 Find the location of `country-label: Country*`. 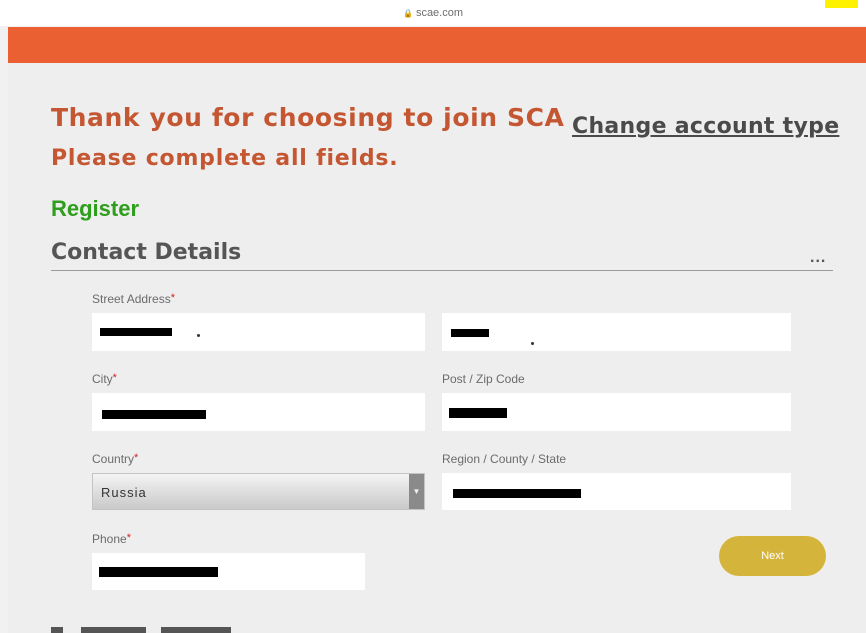

country-label: Country* is located at coordinates (115, 459).